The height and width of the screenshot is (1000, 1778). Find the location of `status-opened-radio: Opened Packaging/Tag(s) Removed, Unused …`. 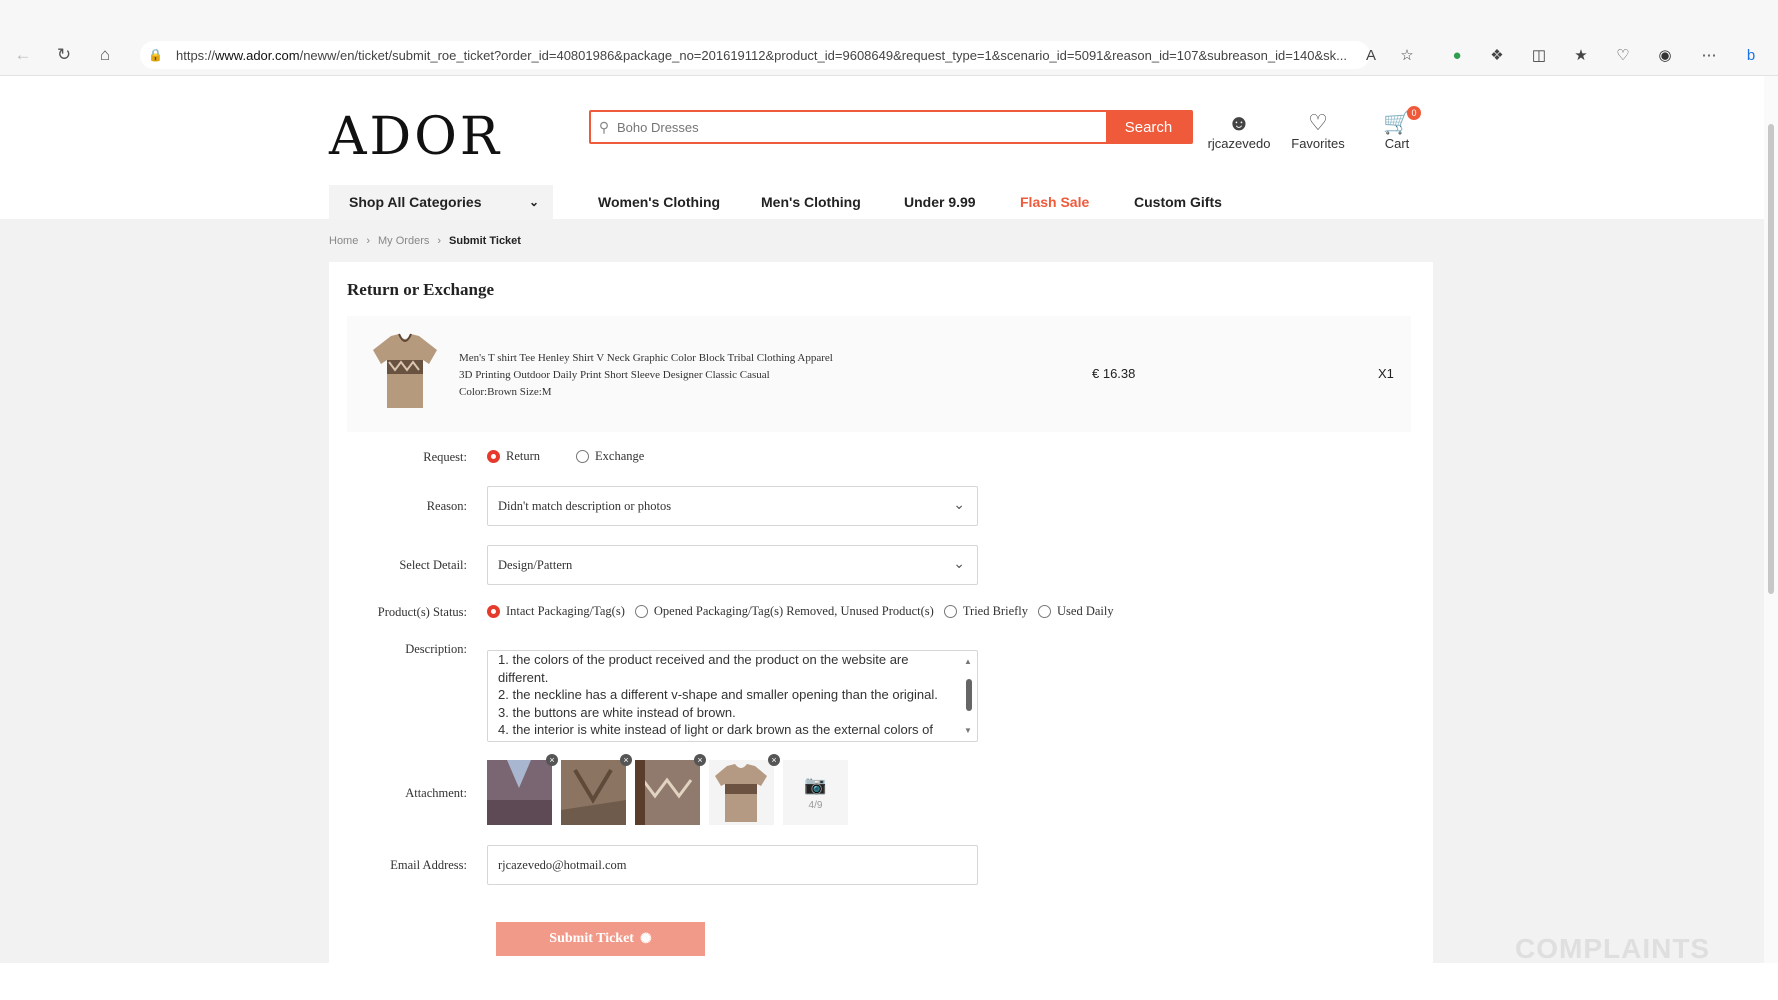

status-opened-radio: Opened Packaging/Tag(s) Removed, Unused … is located at coordinates (784, 611).